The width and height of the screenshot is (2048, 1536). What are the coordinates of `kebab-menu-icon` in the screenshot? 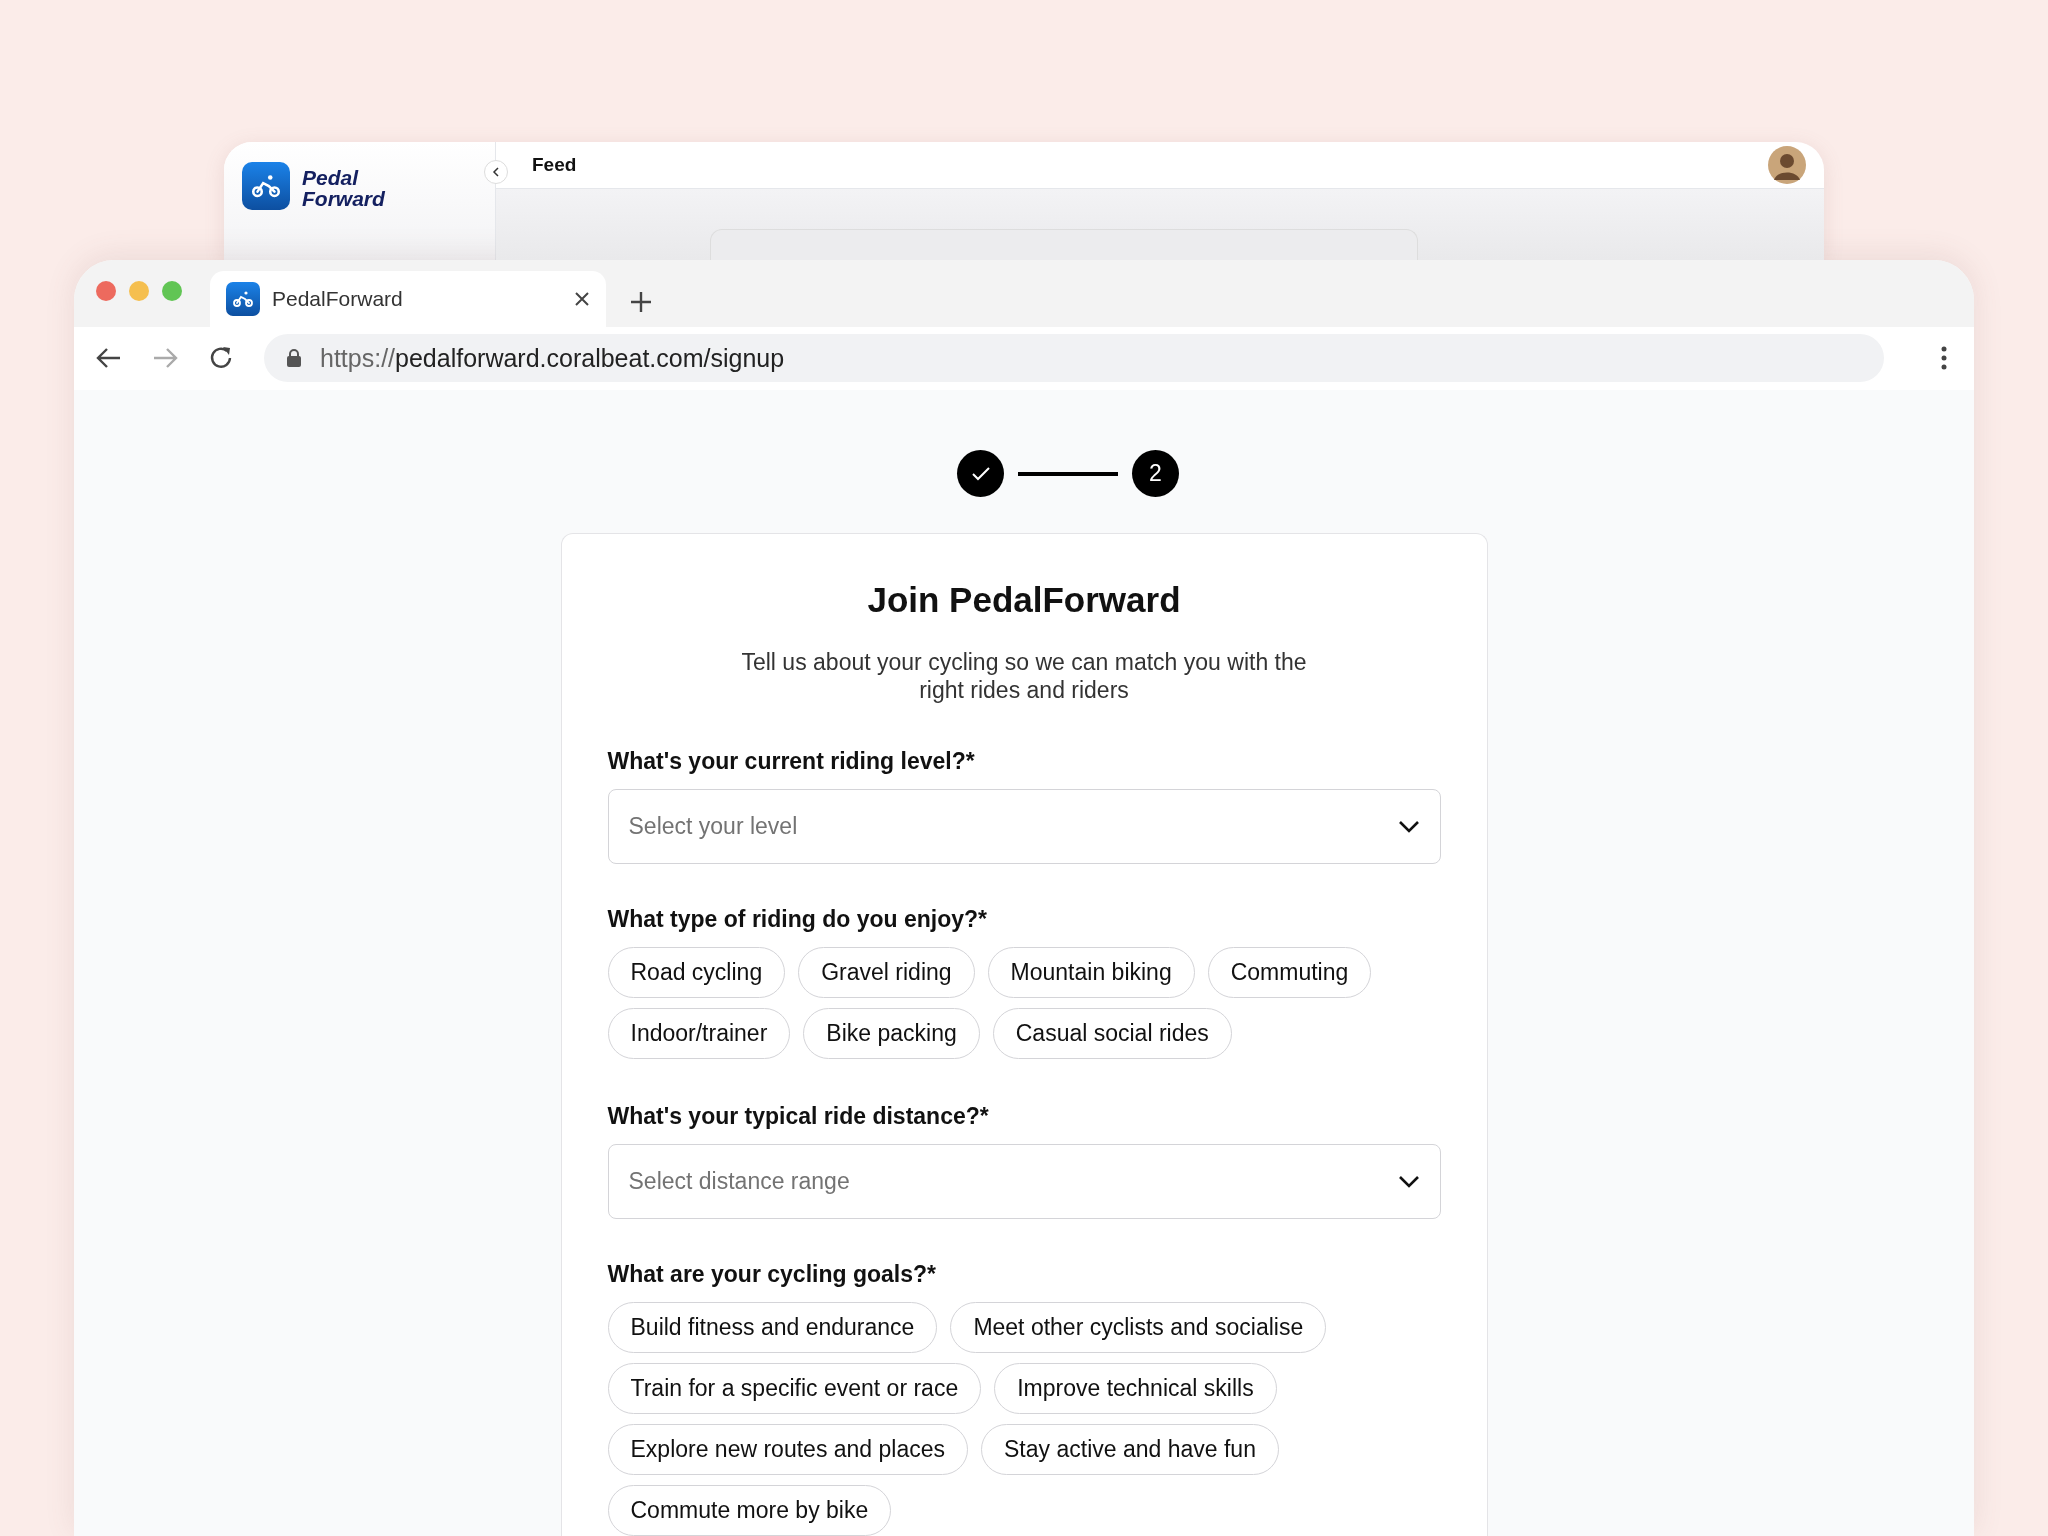 It's located at (1944, 358).